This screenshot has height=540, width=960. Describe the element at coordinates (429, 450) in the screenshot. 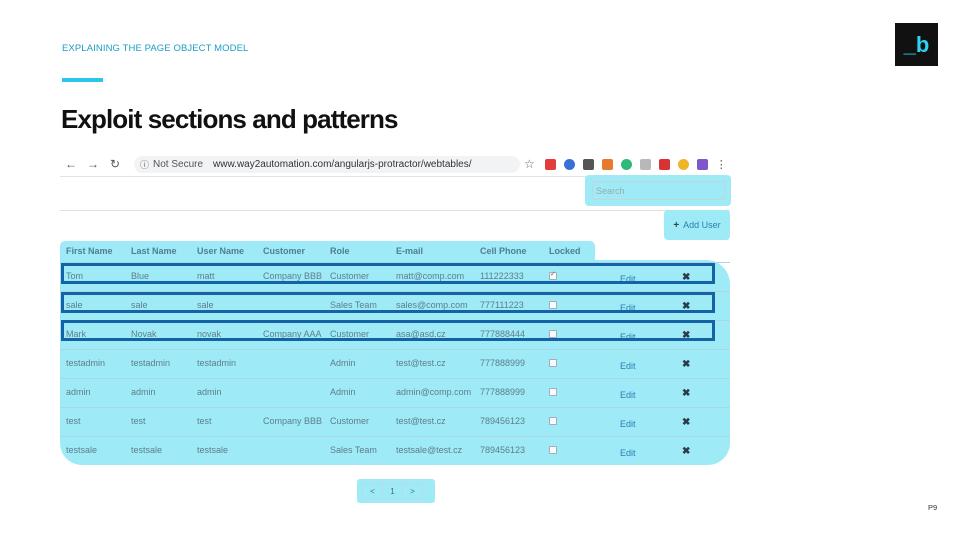

I see `cell-email: testsale@test.cz` at that location.